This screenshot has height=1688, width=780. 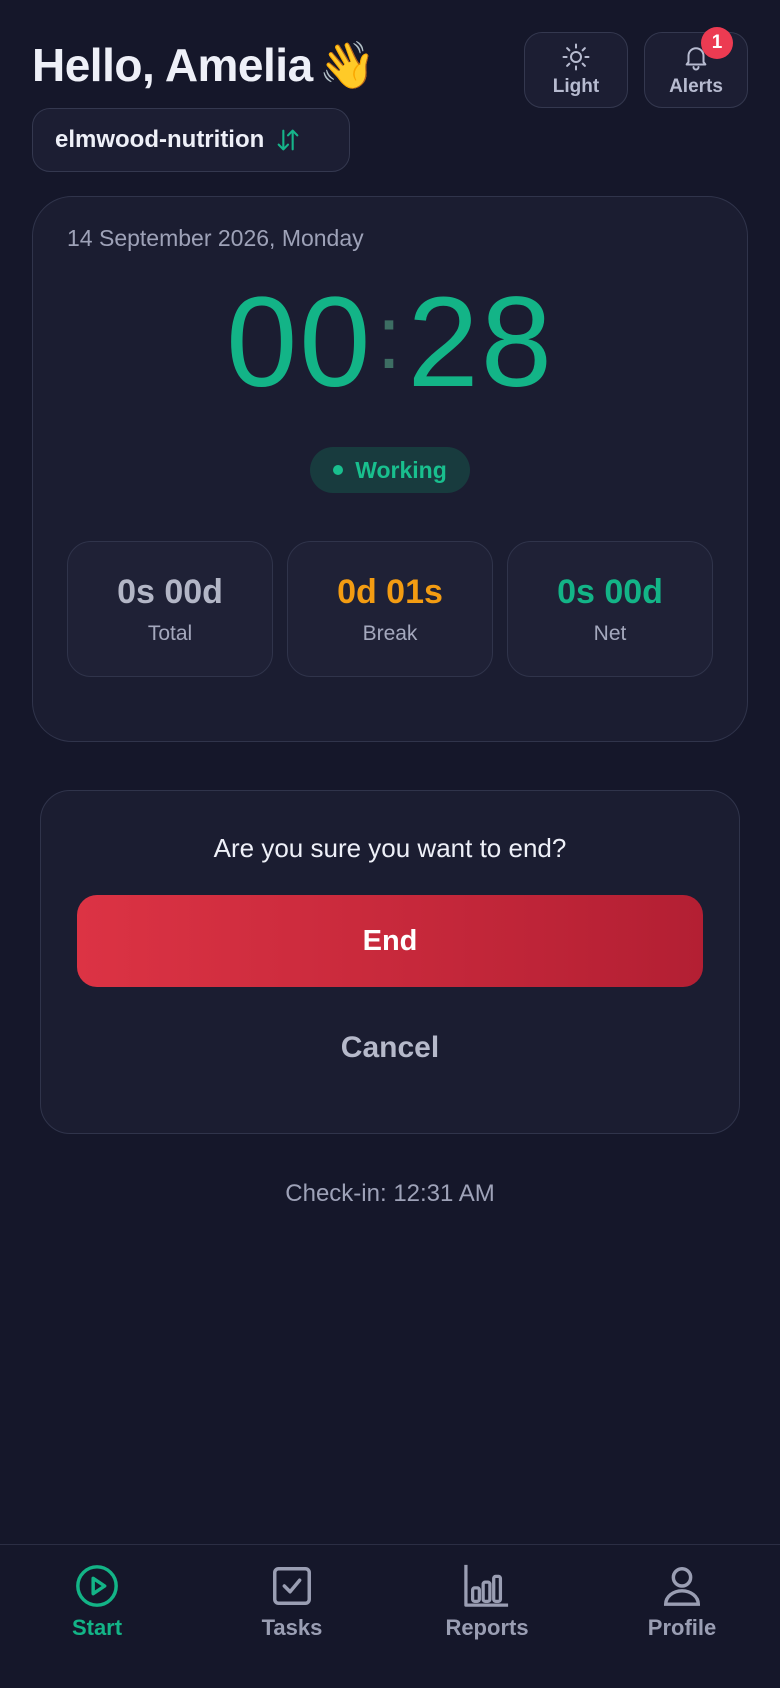 I want to click on greeting-text: Hello, Amelia, so click(x=172, y=65).